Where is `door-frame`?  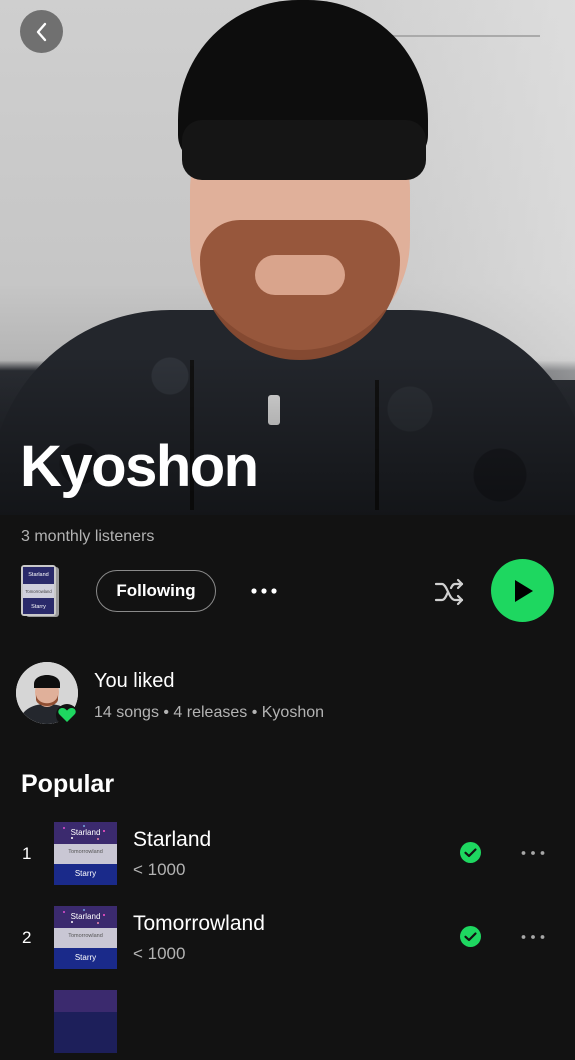 door-frame is located at coordinates (465, 36).